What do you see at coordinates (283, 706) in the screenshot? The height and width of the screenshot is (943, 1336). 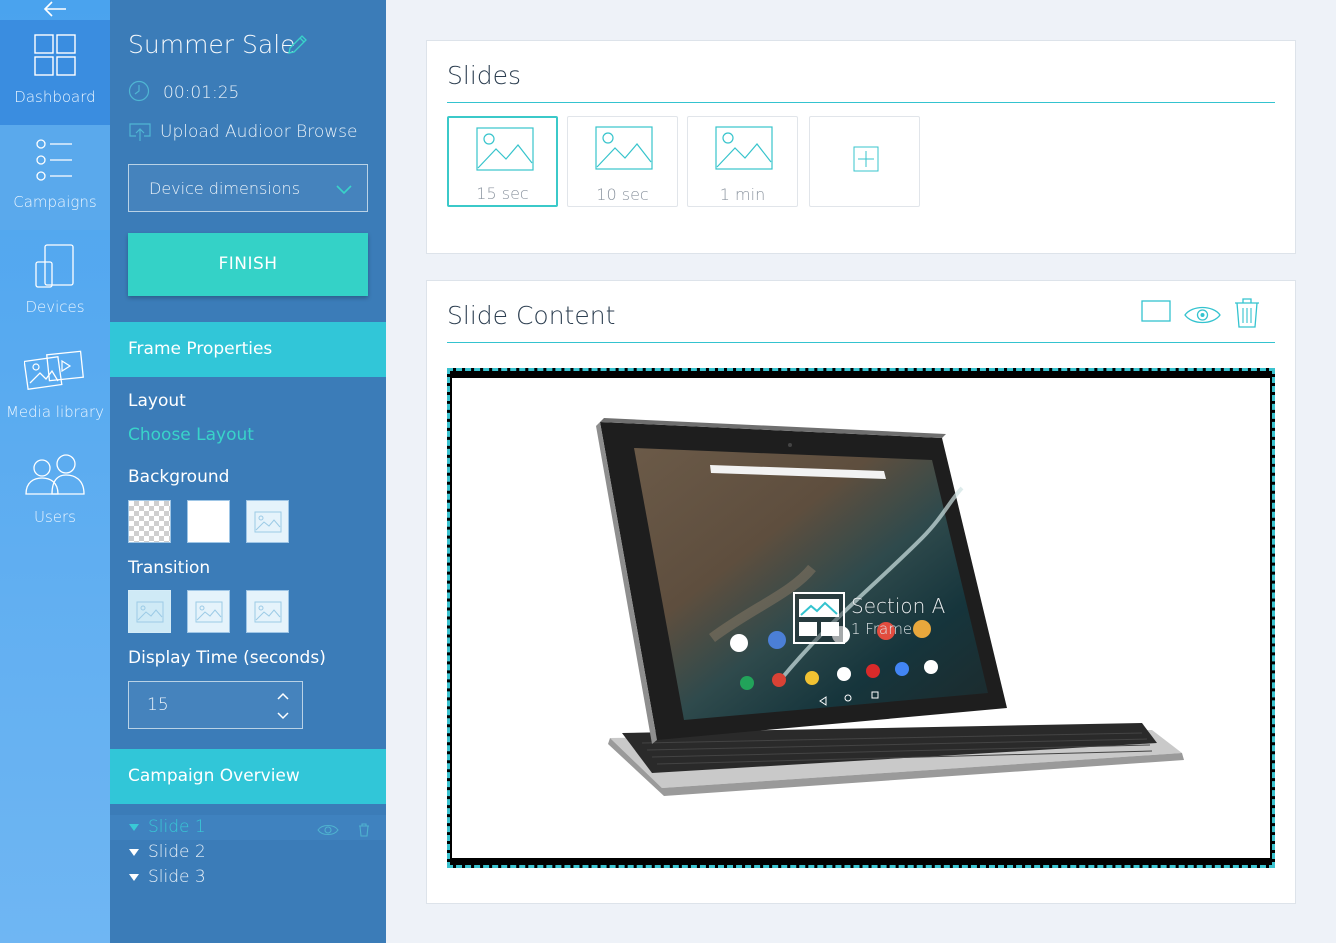 I see `stepper-arrows-icon` at bounding box center [283, 706].